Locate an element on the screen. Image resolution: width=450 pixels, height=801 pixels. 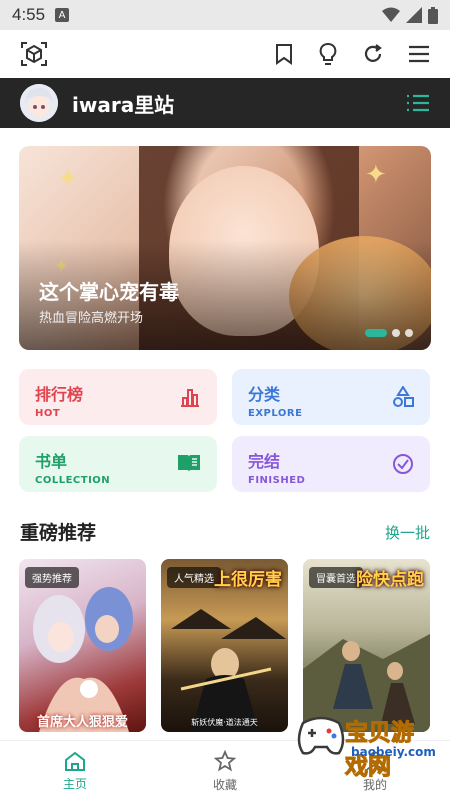
card-tag: 冒囊首选 is located at coordinates (336, 577).